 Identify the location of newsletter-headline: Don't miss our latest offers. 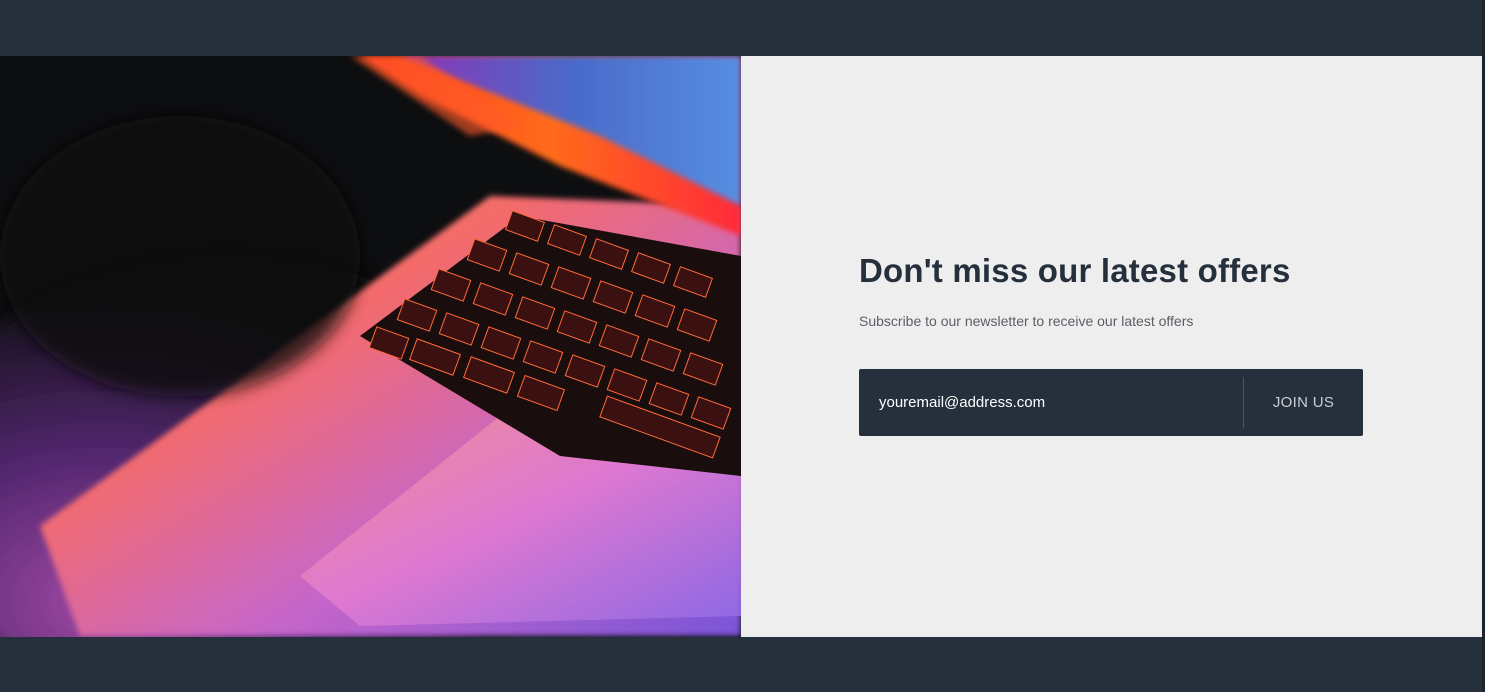
(1075, 270).